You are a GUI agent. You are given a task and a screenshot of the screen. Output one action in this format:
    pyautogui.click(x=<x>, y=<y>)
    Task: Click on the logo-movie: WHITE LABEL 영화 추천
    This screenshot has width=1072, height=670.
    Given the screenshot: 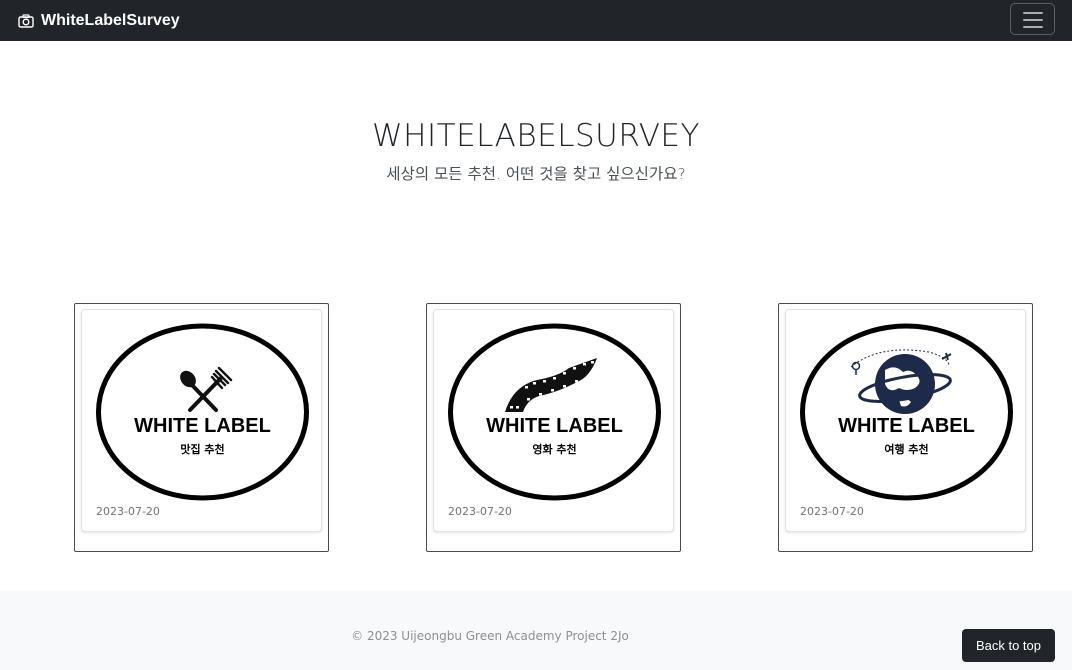 What is the action you would take?
    pyautogui.click(x=554, y=412)
    